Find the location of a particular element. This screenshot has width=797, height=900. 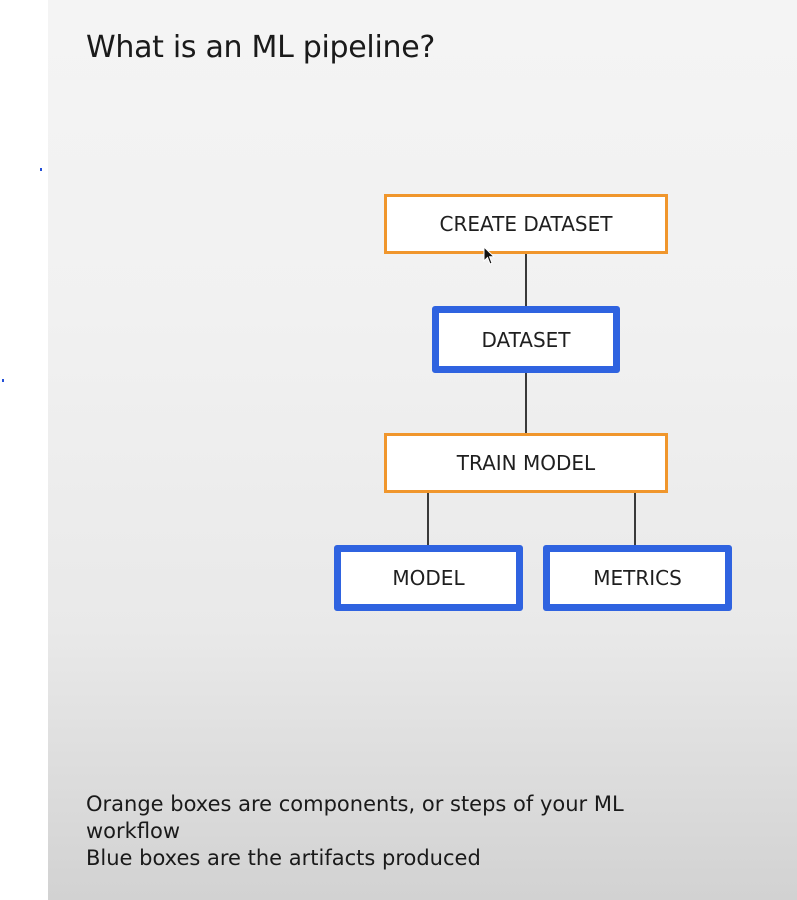

create-dataset-component: CREATE DATASET is located at coordinates (526, 224).